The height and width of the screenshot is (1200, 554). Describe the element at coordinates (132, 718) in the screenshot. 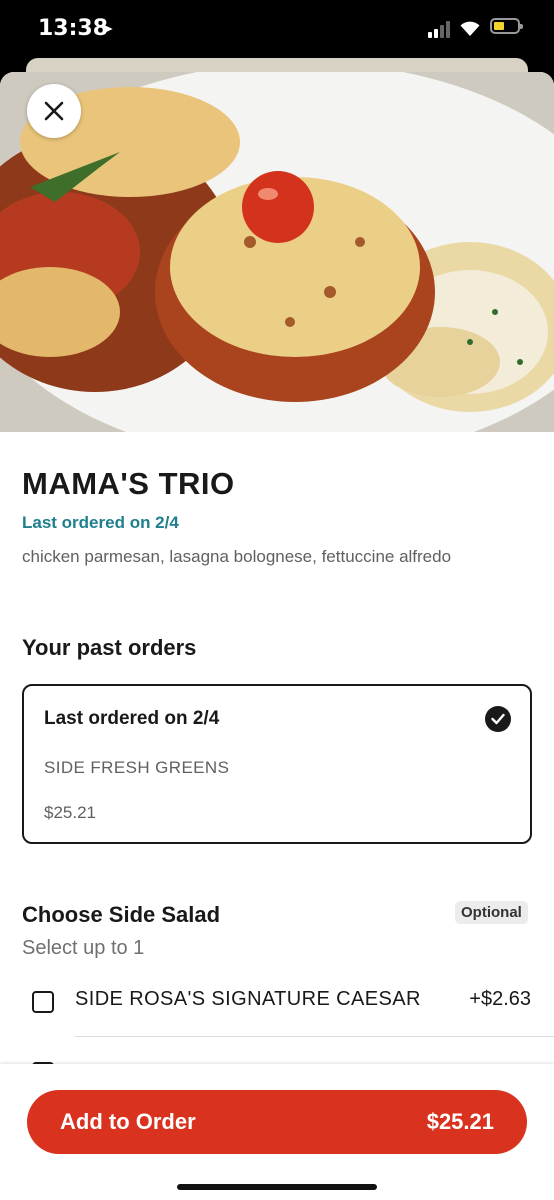

I see `past-order-title: Last ordered on 2/4` at that location.